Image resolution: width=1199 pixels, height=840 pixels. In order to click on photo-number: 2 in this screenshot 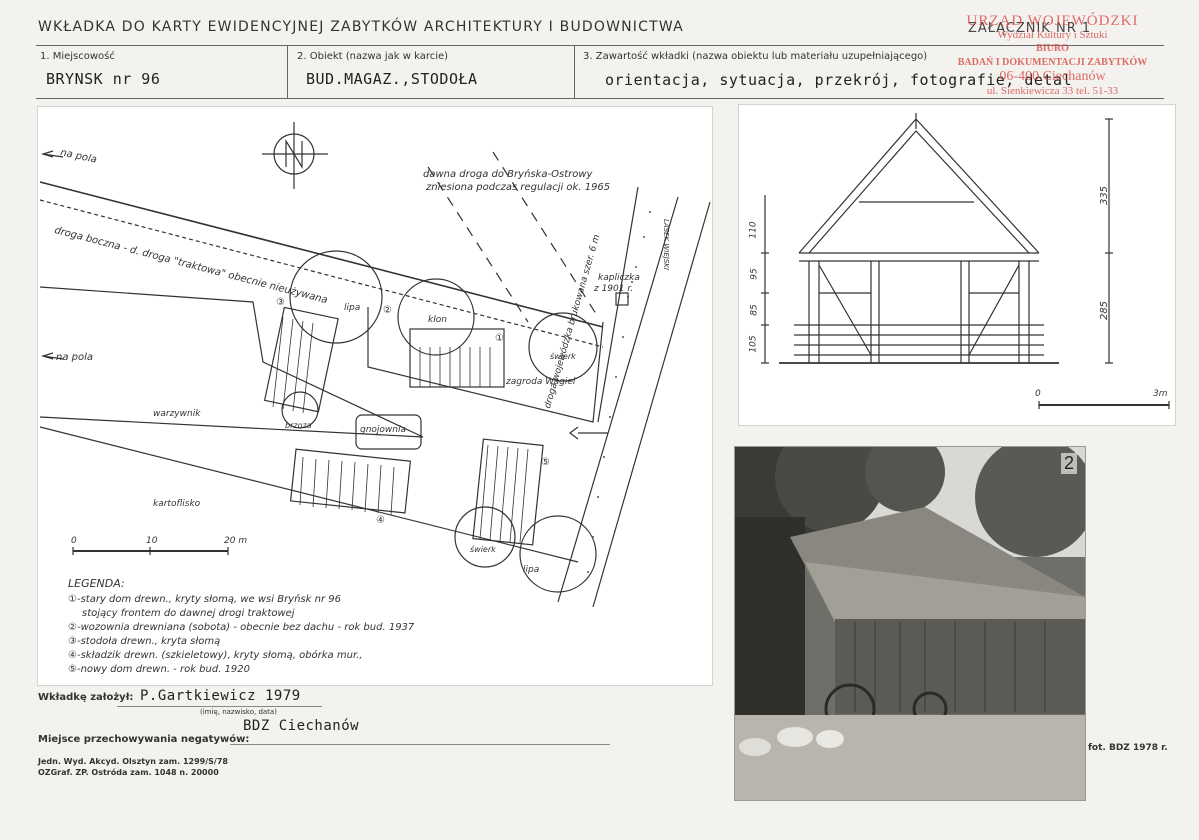, I will do `click(1068, 463)`.